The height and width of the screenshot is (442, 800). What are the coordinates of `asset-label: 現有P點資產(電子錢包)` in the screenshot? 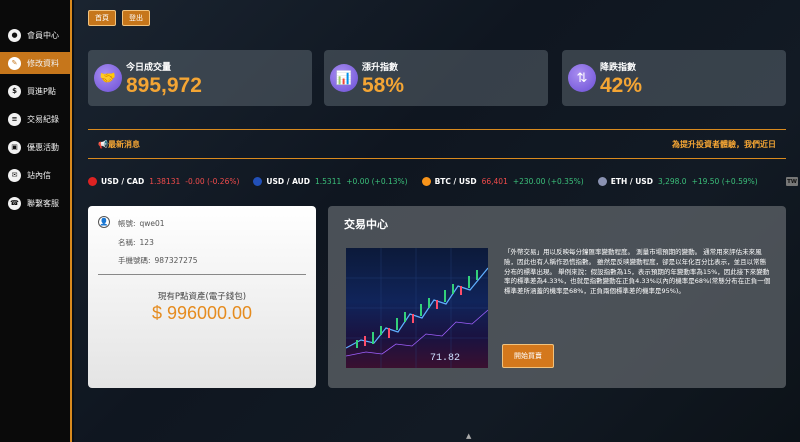 It's located at (202, 297).